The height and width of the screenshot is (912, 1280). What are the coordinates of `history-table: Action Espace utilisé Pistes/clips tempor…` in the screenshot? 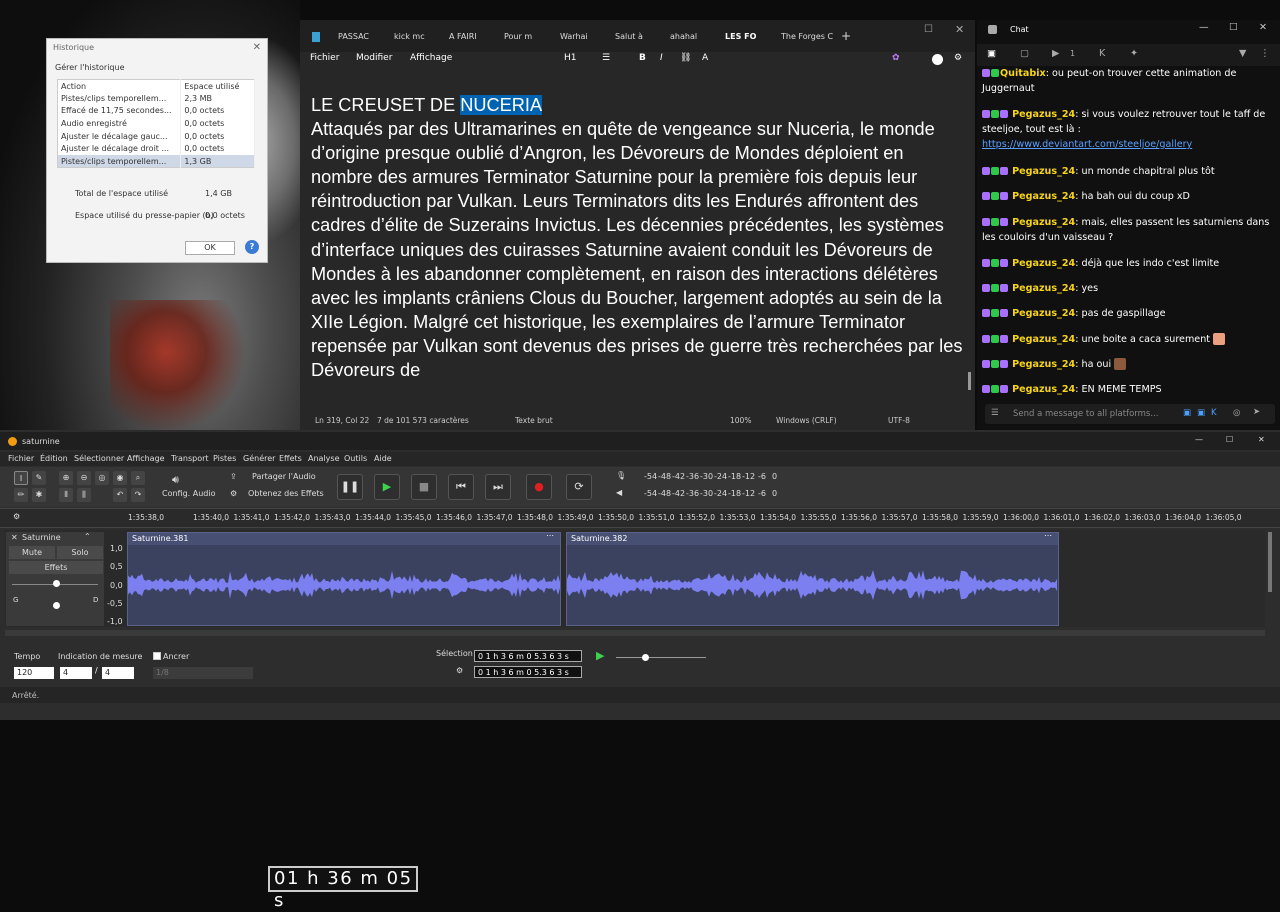 It's located at (156, 124).